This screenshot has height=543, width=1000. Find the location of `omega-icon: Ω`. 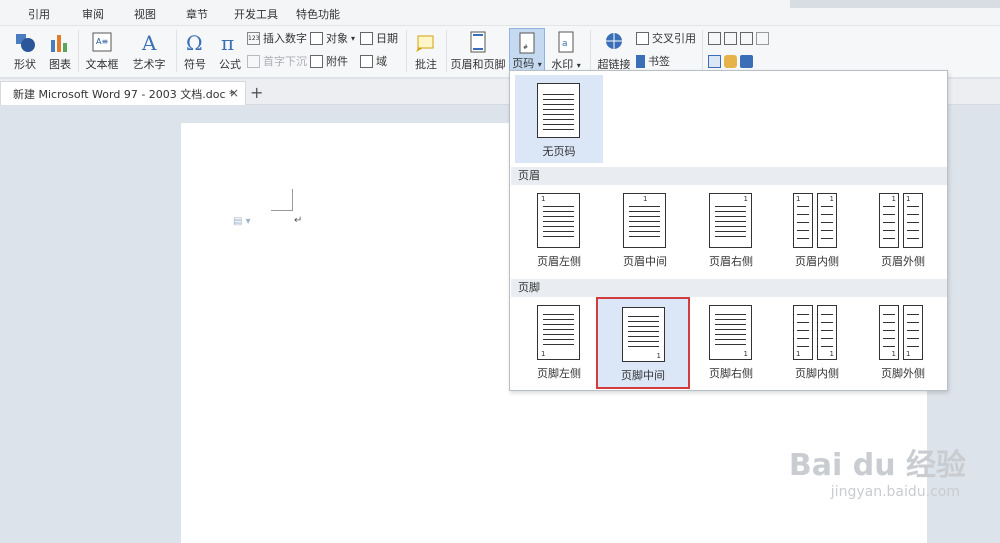

omega-icon: Ω is located at coordinates (194, 42).